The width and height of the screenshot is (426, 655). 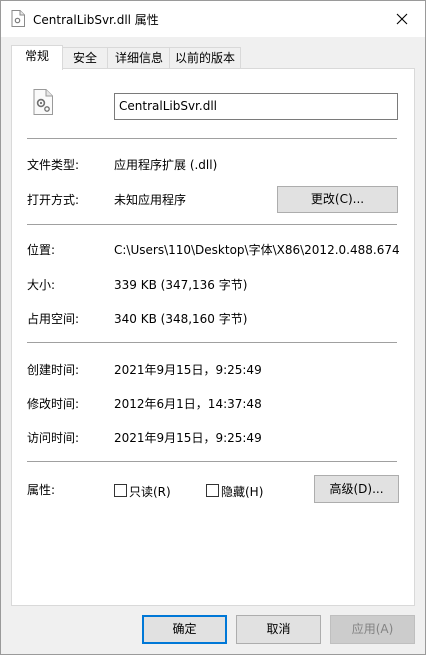 What do you see at coordinates (53, 200) in the screenshot?
I see `open-with-label: 打开方式:` at bounding box center [53, 200].